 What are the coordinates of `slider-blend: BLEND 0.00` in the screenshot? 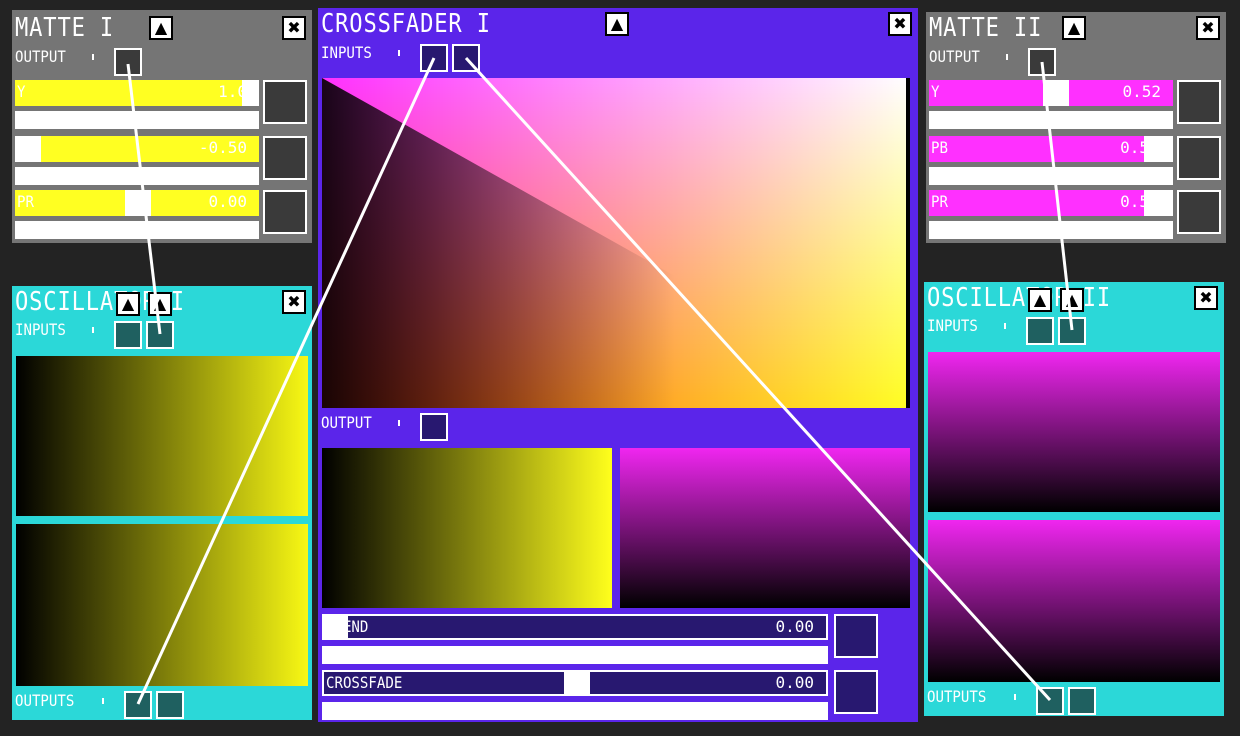 It's located at (575, 627).